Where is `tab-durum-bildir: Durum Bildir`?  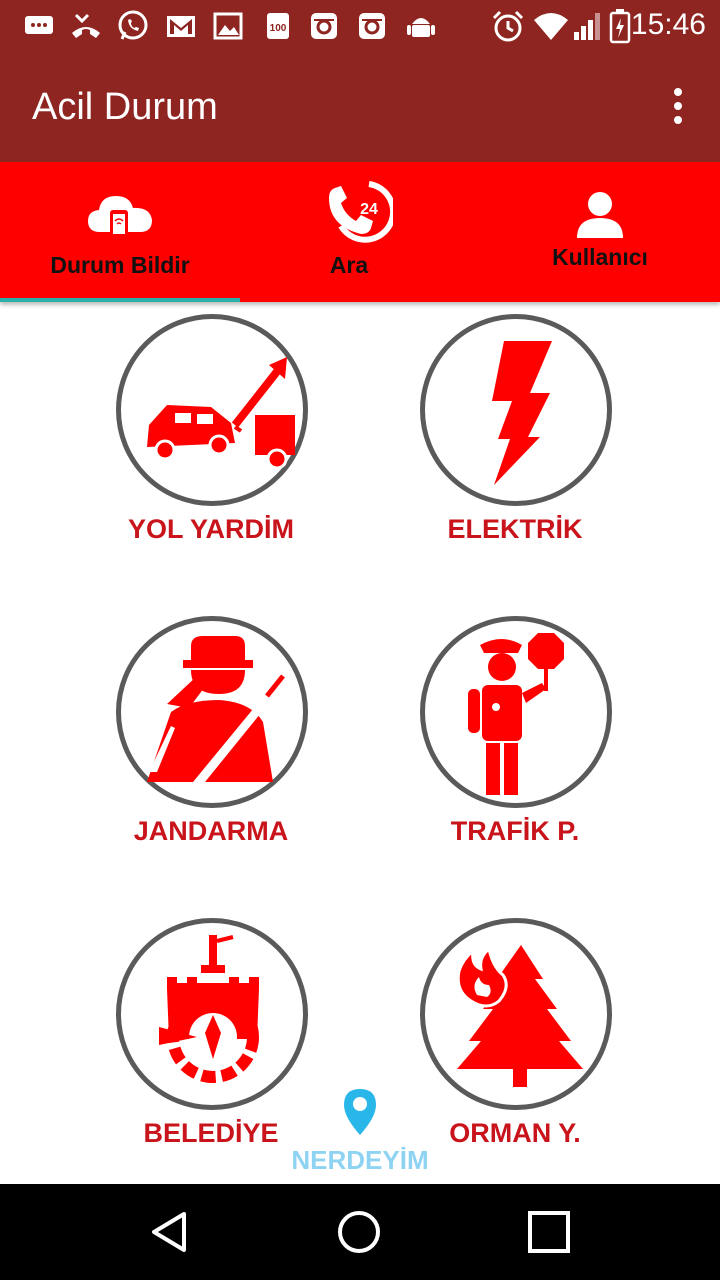
tab-durum-bildir: Durum Bildir is located at coordinates (120, 232).